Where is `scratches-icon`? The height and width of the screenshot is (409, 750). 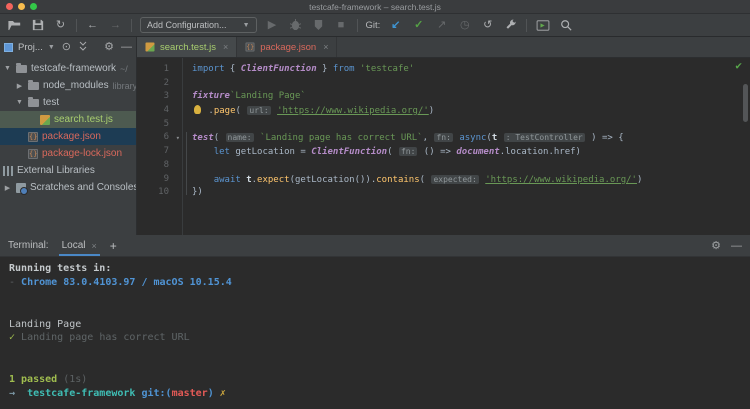 scratches-icon is located at coordinates (22, 188).